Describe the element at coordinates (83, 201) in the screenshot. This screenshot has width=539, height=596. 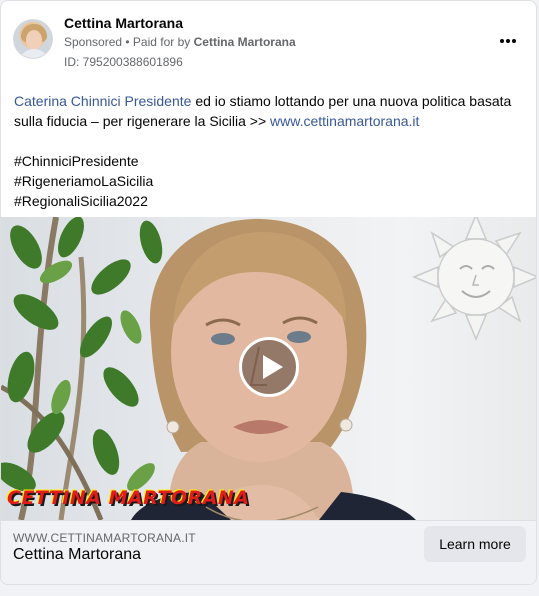
I see `hashtag-item: #RegionaliSicilia2022` at that location.